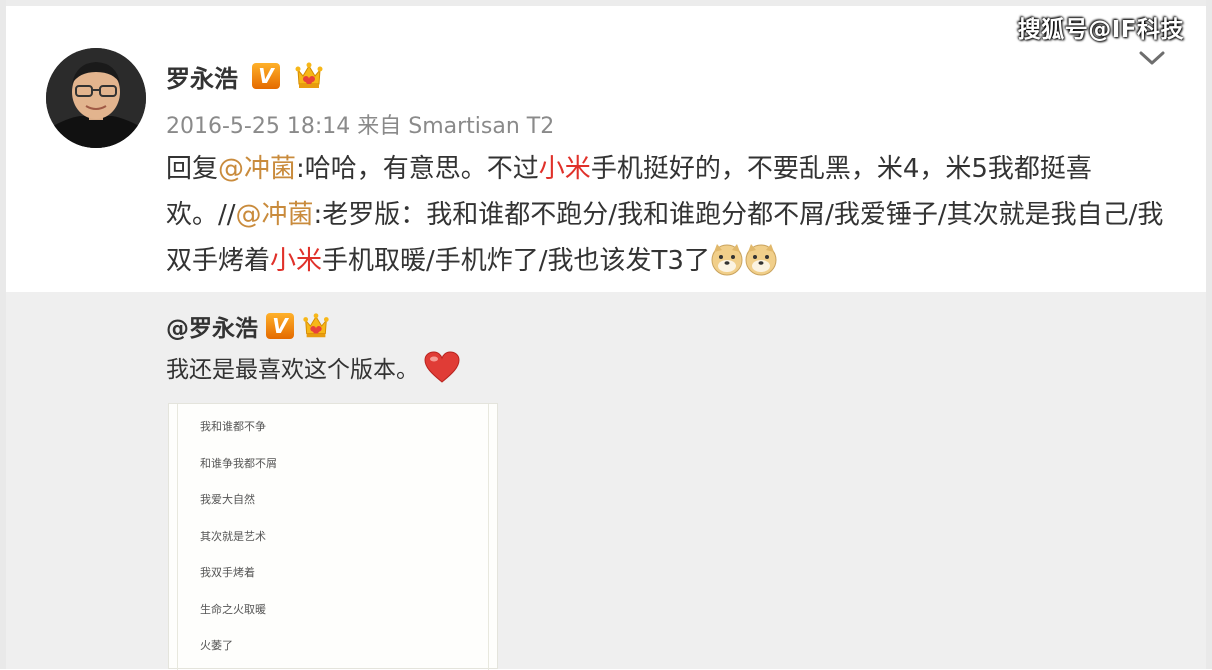 The image size is (1212, 670). What do you see at coordinates (212, 326) in the screenshot?
I see `quoted-author-name: @罗永浩` at bounding box center [212, 326].